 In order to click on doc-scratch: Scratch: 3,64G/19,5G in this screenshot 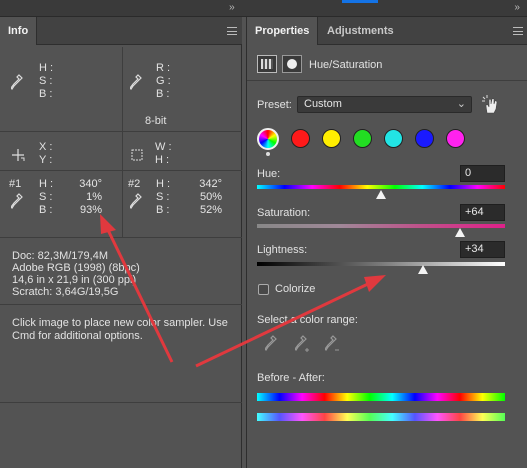, I will do `click(65, 292)`.